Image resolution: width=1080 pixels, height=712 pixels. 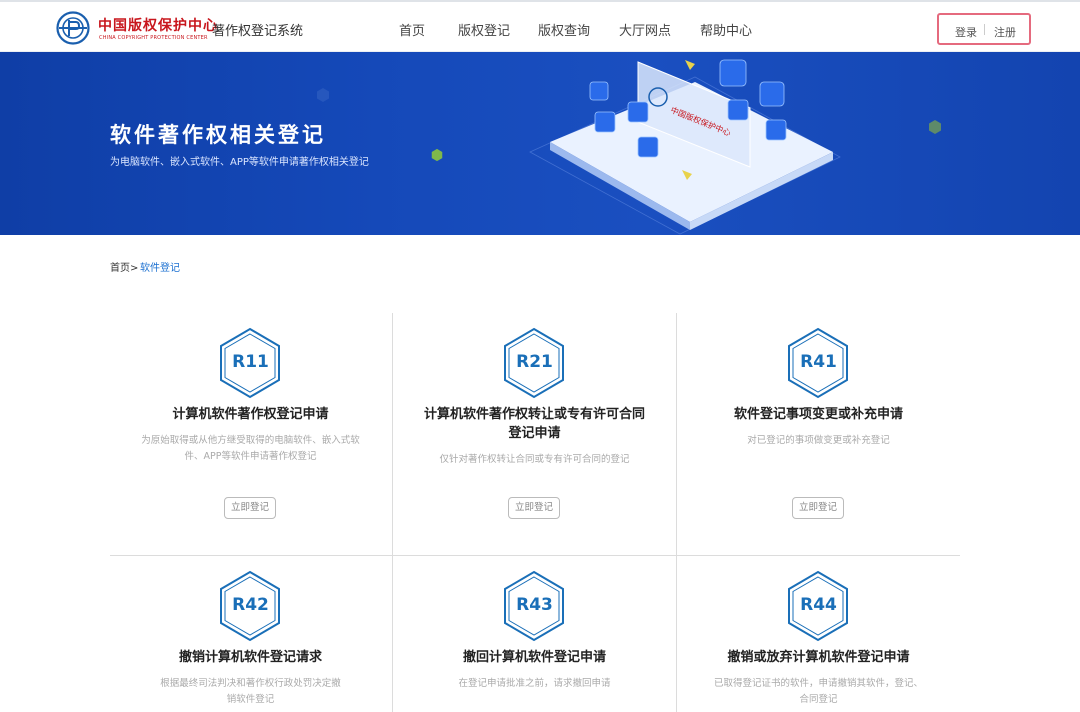 What do you see at coordinates (250, 362) in the screenshot?
I see `card-code: R11` at bounding box center [250, 362].